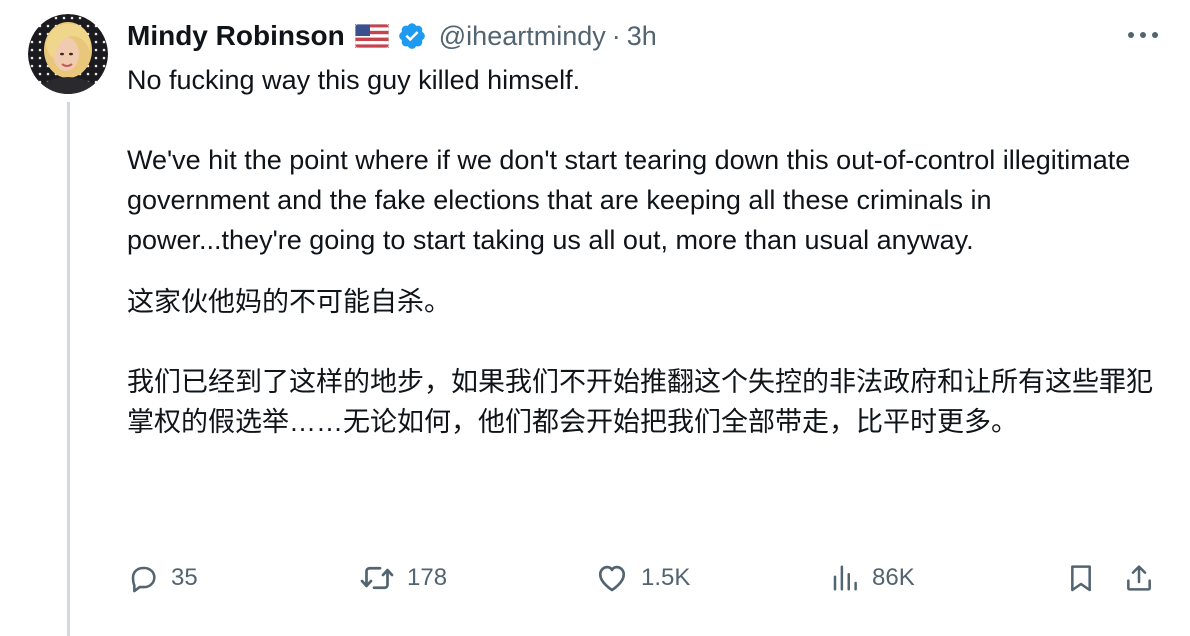 This screenshot has width=1190, height=636. What do you see at coordinates (412, 36) in the screenshot?
I see `verified-badge-icon` at bounding box center [412, 36].